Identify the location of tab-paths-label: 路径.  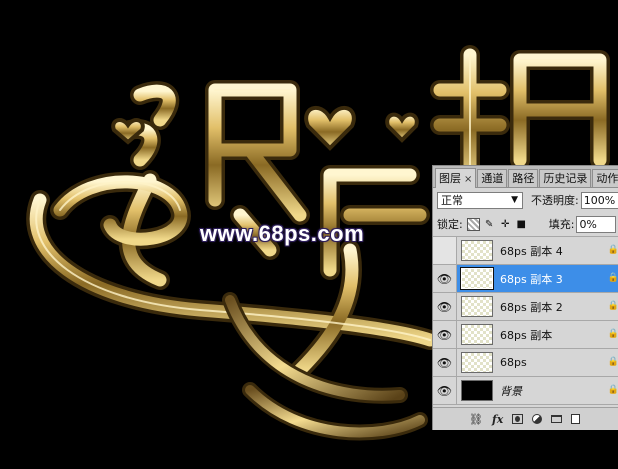
(523, 178).